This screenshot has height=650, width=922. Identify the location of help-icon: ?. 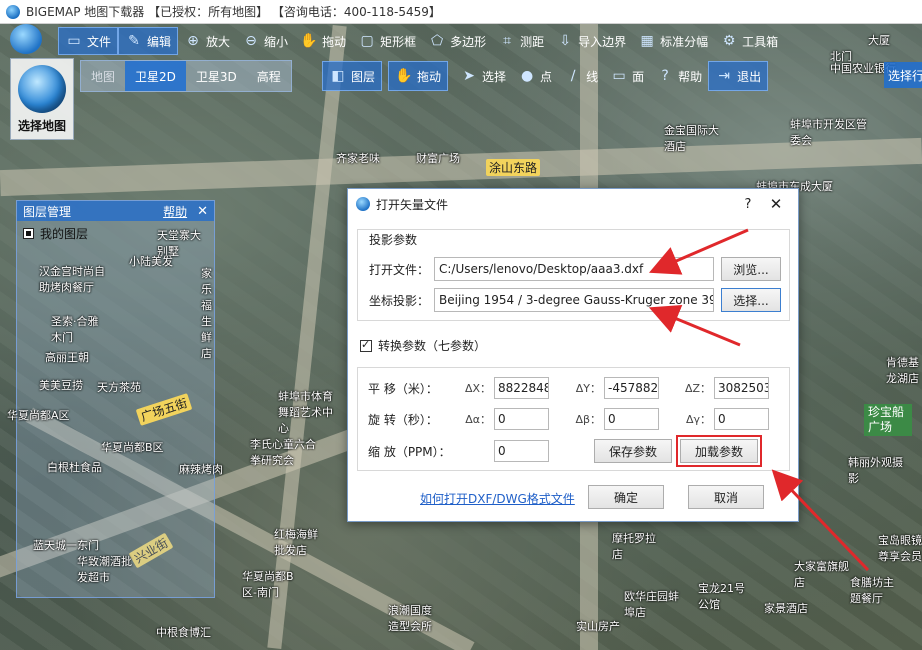
(665, 76).